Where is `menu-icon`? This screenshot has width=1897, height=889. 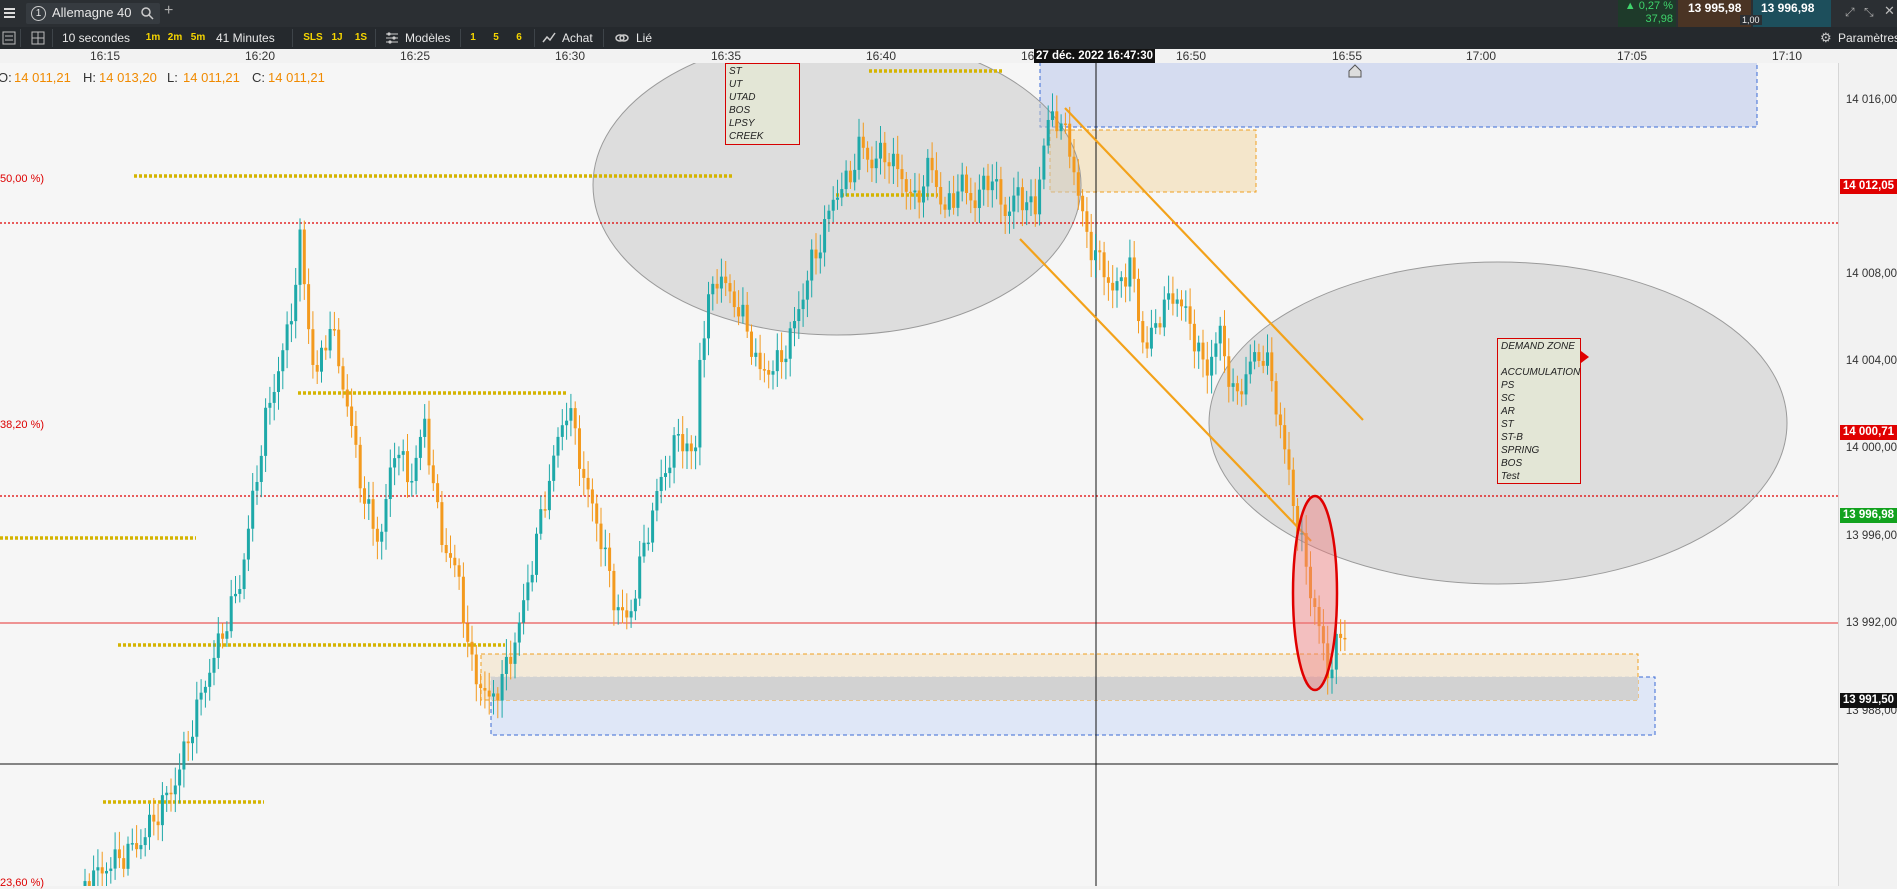 menu-icon is located at coordinates (10, 13).